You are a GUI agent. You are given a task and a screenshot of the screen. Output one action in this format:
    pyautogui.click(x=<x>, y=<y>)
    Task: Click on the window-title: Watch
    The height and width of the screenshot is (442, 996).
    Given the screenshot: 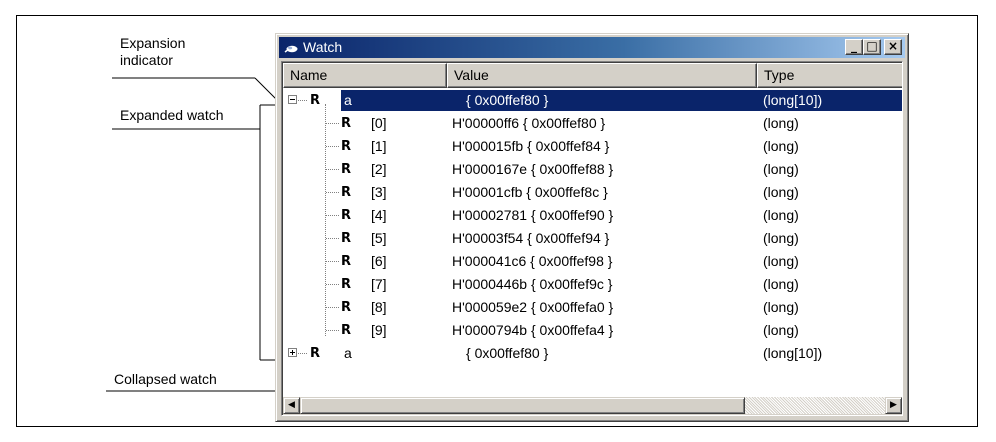 What is the action you would take?
    pyautogui.click(x=323, y=47)
    